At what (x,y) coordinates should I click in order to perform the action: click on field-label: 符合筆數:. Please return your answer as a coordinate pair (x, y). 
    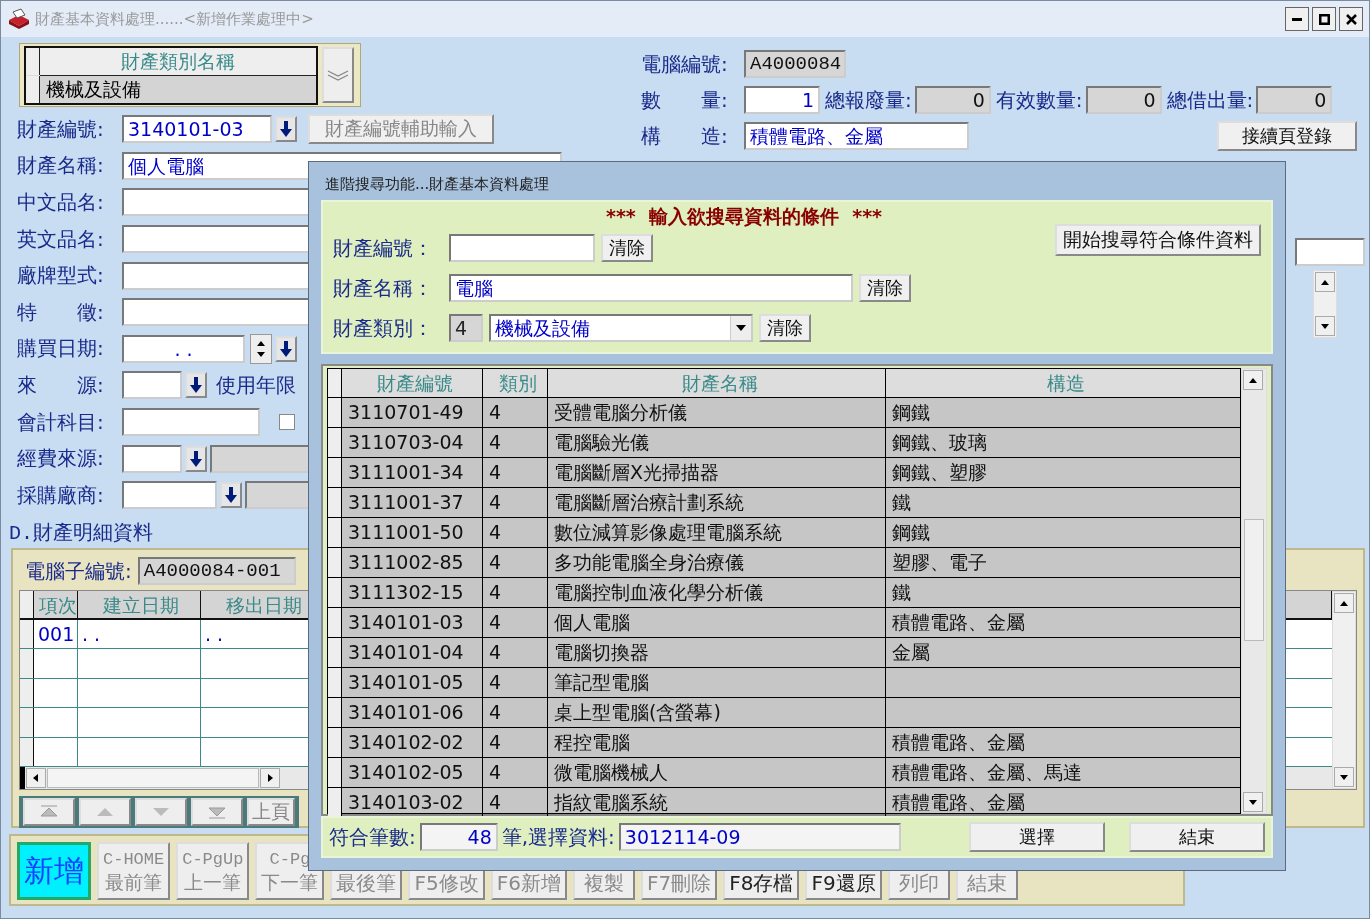
    Looking at the image, I should click on (372, 837).